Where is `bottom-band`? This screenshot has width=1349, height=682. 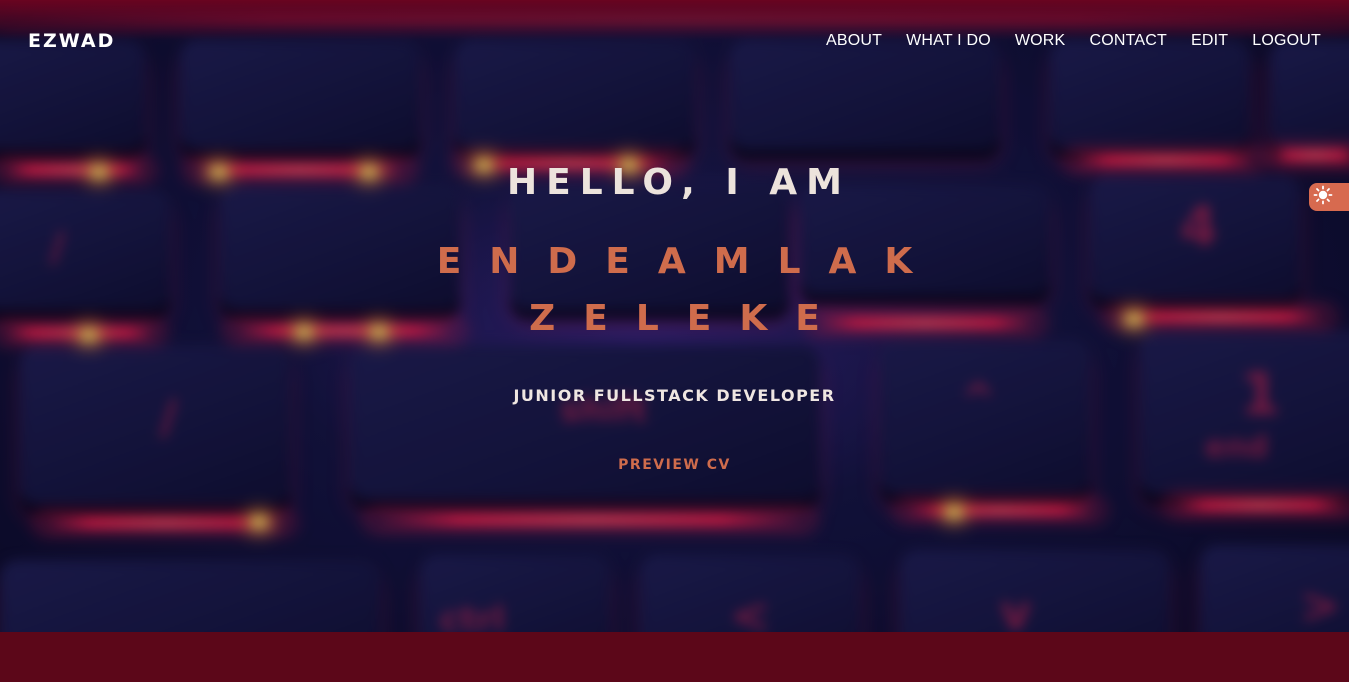
bottom-band is located at coordinates (674, 657).